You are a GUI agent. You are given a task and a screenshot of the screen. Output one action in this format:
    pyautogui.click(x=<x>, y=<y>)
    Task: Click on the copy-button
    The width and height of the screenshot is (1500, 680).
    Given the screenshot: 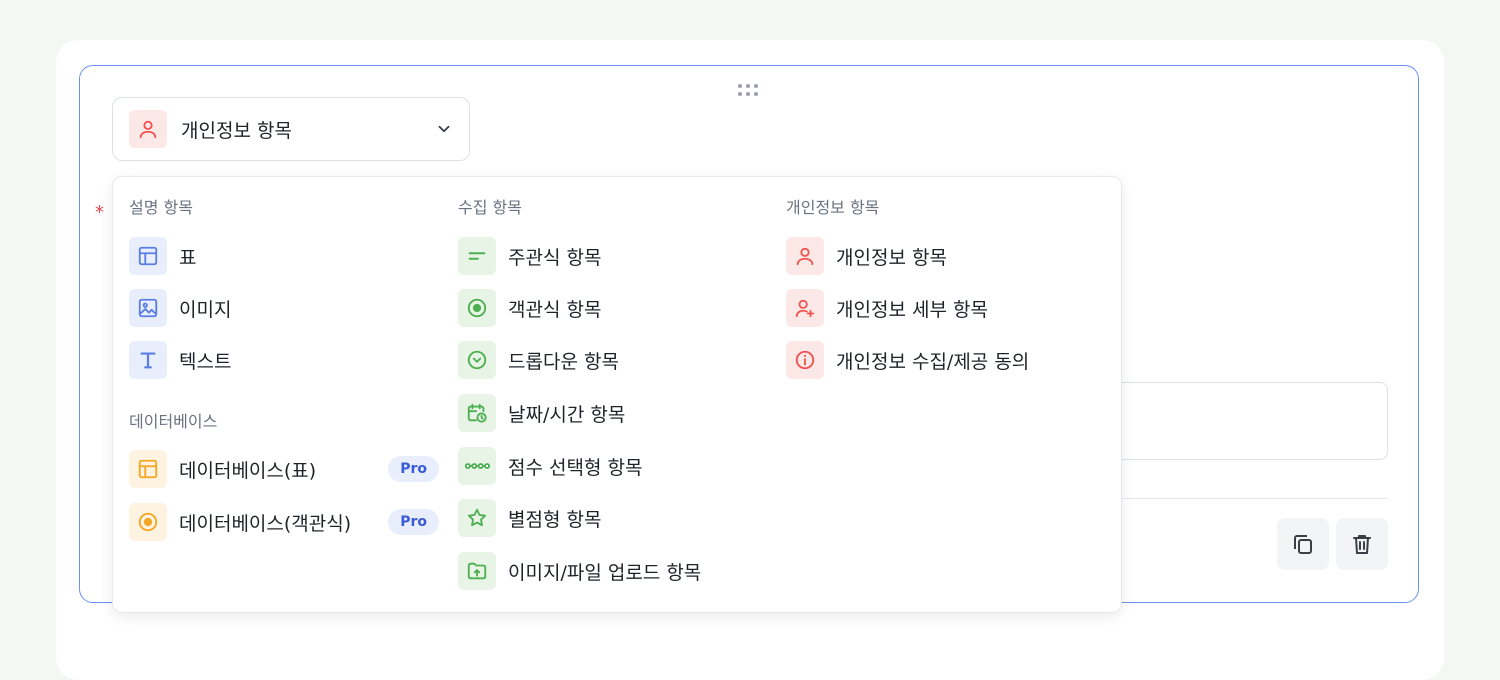 What is the action you would take?
    pyautogui.click(x=1303, y=544)
    